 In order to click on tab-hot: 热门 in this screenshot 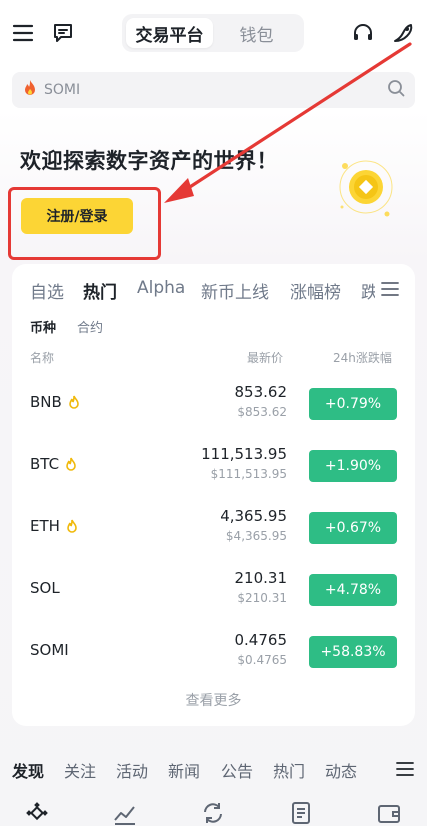, I will do `click(100, 290)`.